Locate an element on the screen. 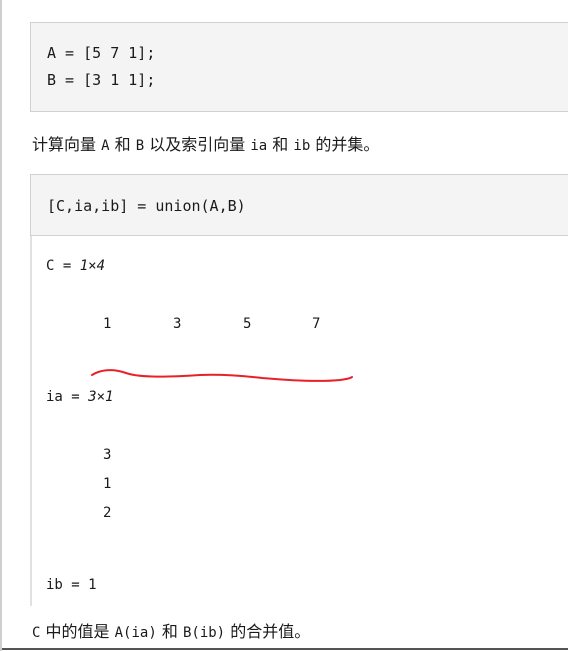  inline-code-a-ia: A(ia) is located at coordinates (135, 633).